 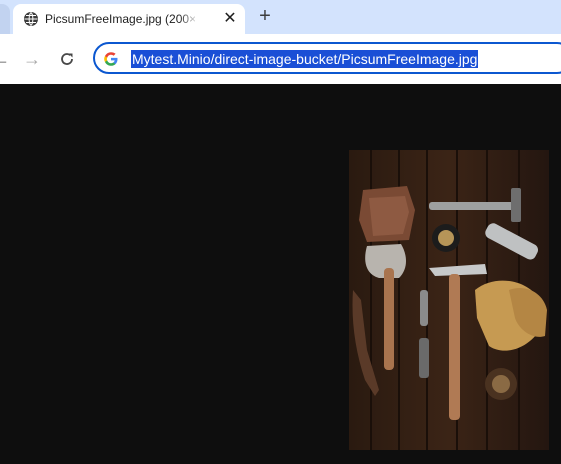 What do you see at coordinates (31, 19) in the screenshot?
I see `globe-icon` at bounding box center [31, 19].